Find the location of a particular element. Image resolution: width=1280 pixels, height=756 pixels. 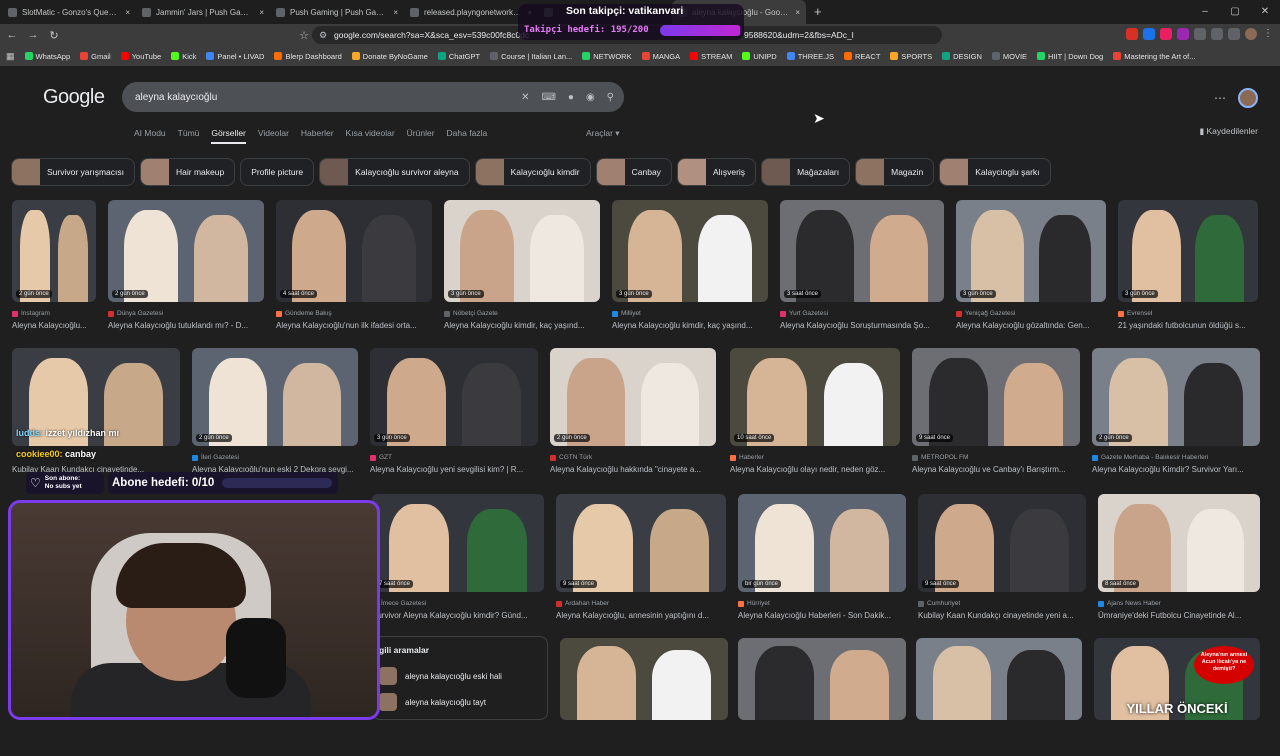

avatar is located at coordinates (1248, 98).